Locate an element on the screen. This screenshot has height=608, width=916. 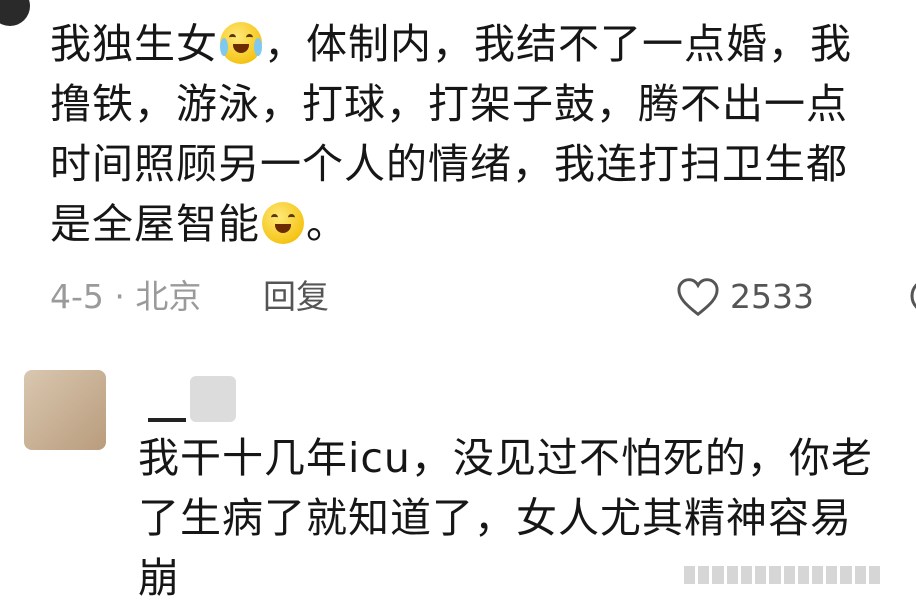
reply-avatar is located at coordinates (65, 410).